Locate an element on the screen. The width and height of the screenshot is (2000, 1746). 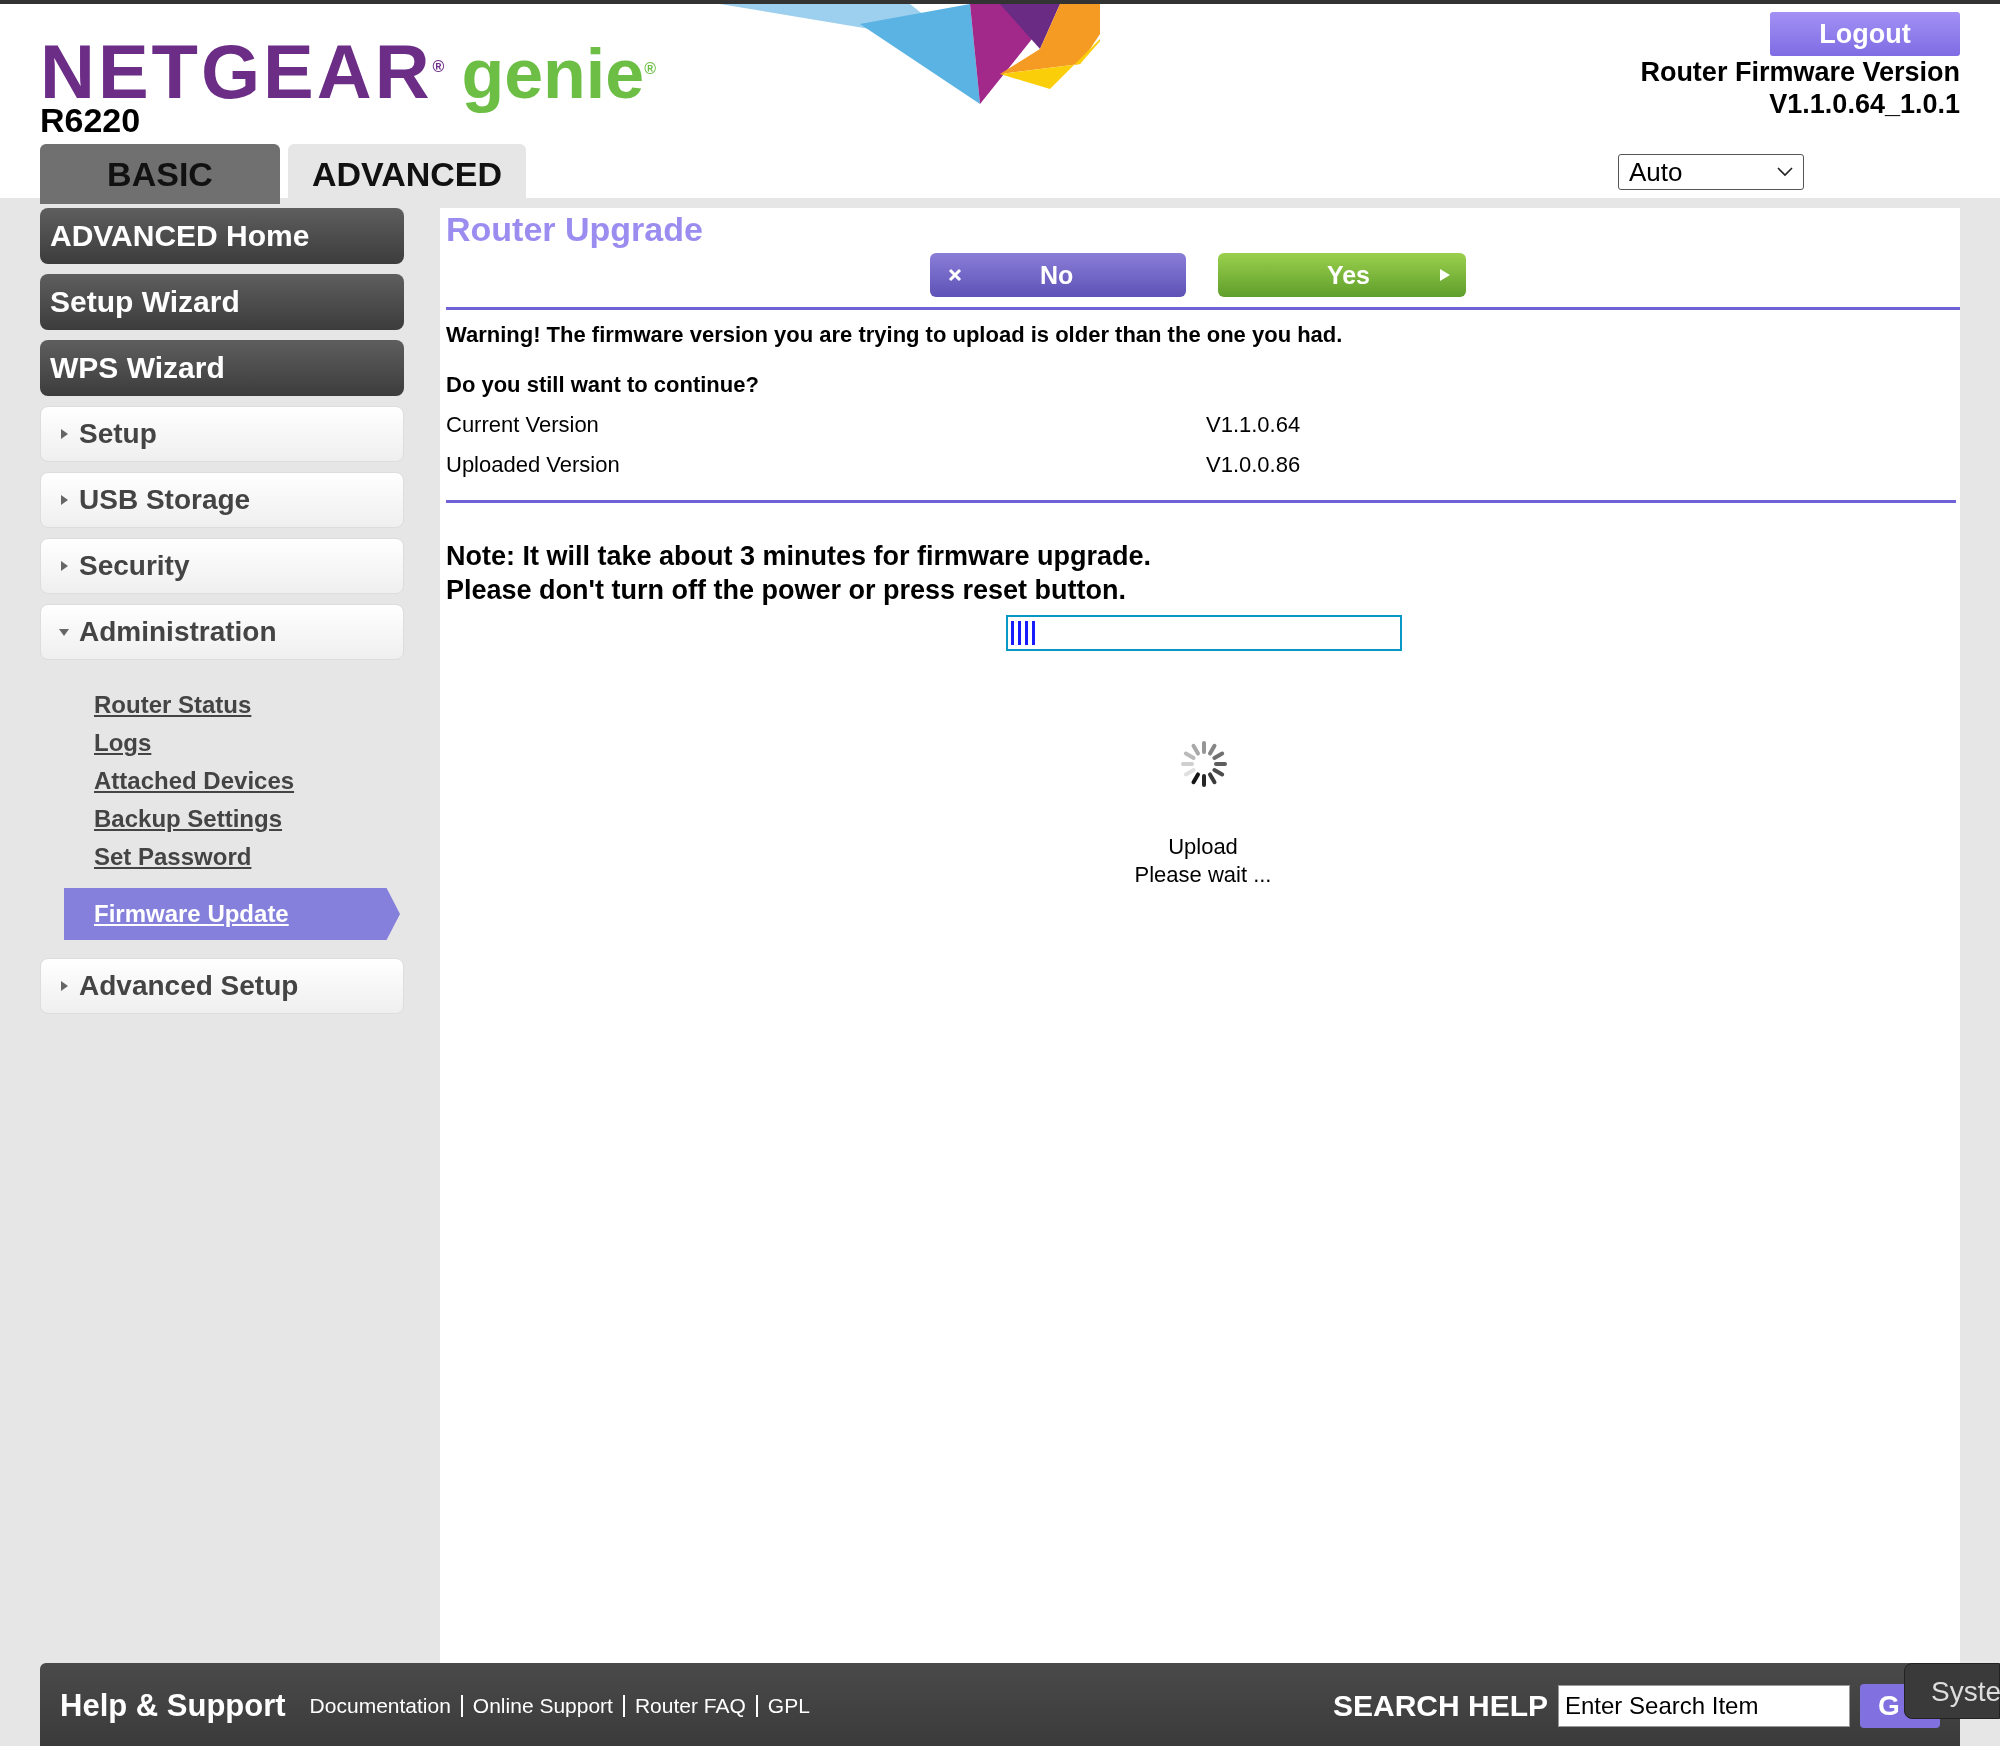
version-value: V1.1.0.64 is located at coordinates (1253, 425).